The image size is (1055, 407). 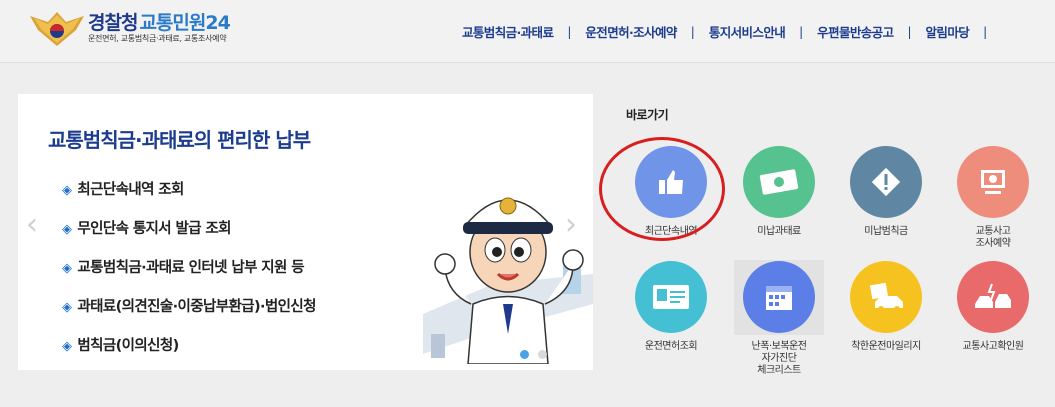 I want to click on logo-title: 경찰청 교통민원24, so click(x=159, y=21).